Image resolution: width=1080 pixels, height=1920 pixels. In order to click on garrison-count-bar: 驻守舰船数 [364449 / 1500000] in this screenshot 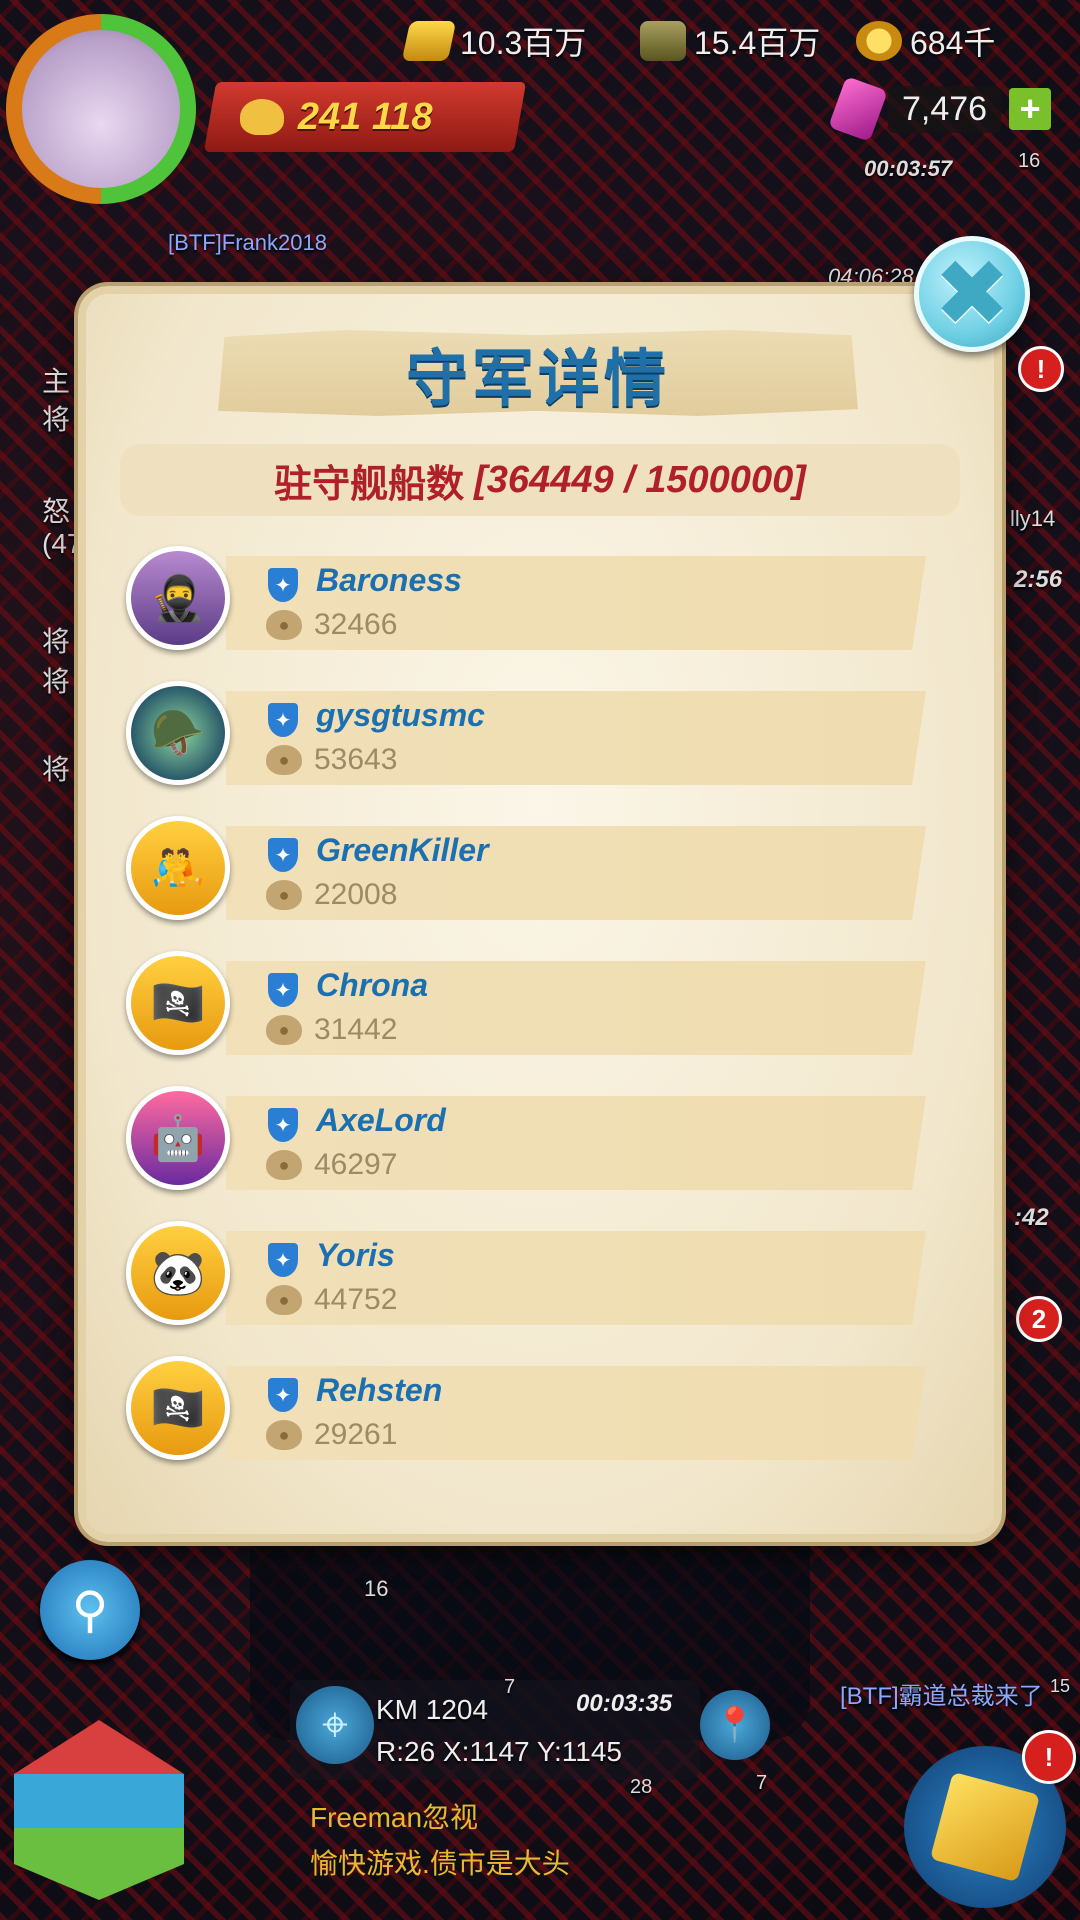, I will do `click(540, 480)`.